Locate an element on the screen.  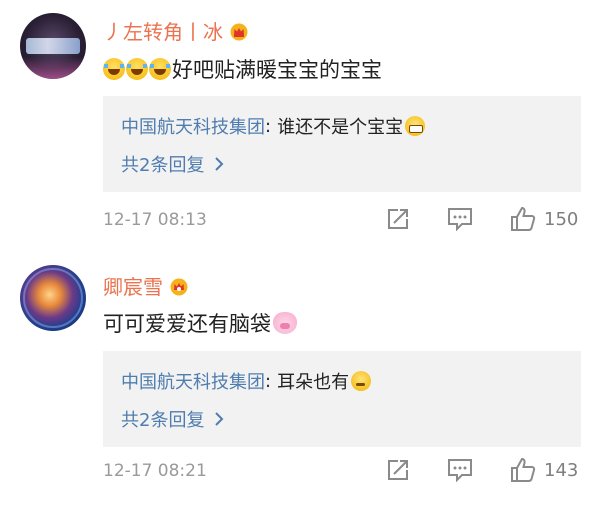
username: 卿宸雪 is located at coordinates (146, 285).